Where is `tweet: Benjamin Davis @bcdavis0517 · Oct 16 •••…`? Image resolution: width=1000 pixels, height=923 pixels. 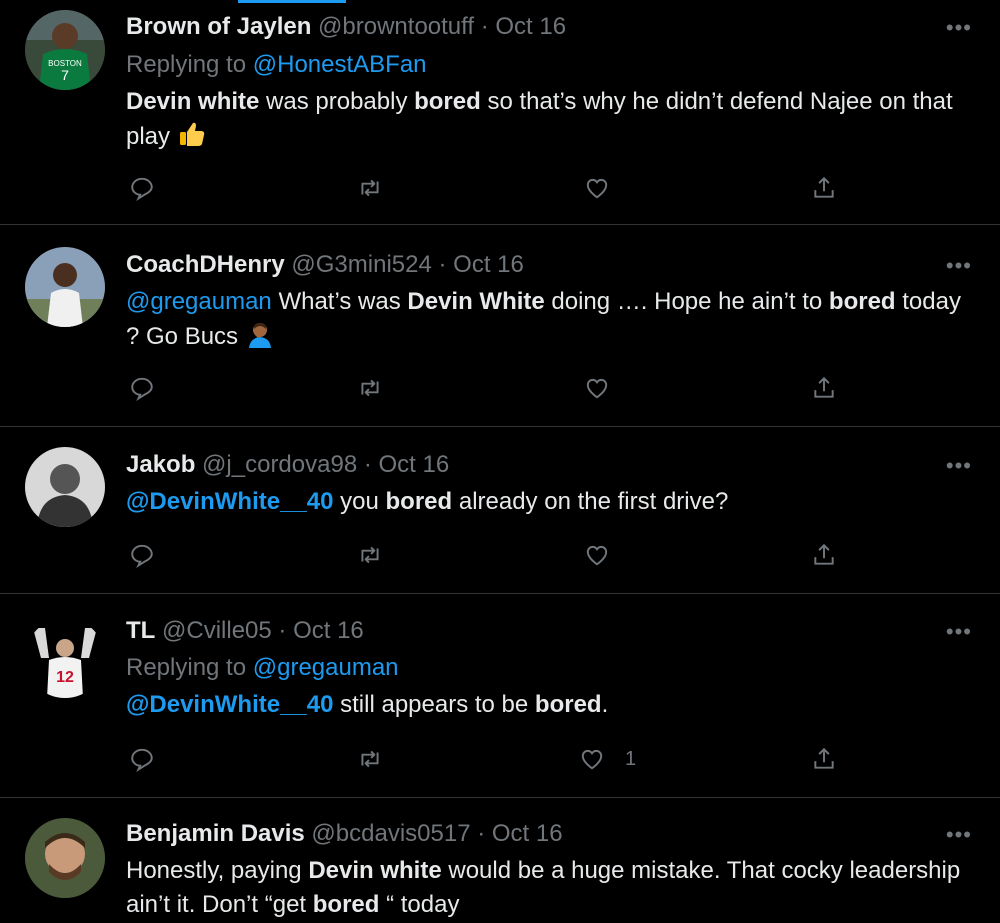 tweet: Benjamin Davis @bcdavis0517 · Oct 16 •••… is located at coordinates (500, 860).